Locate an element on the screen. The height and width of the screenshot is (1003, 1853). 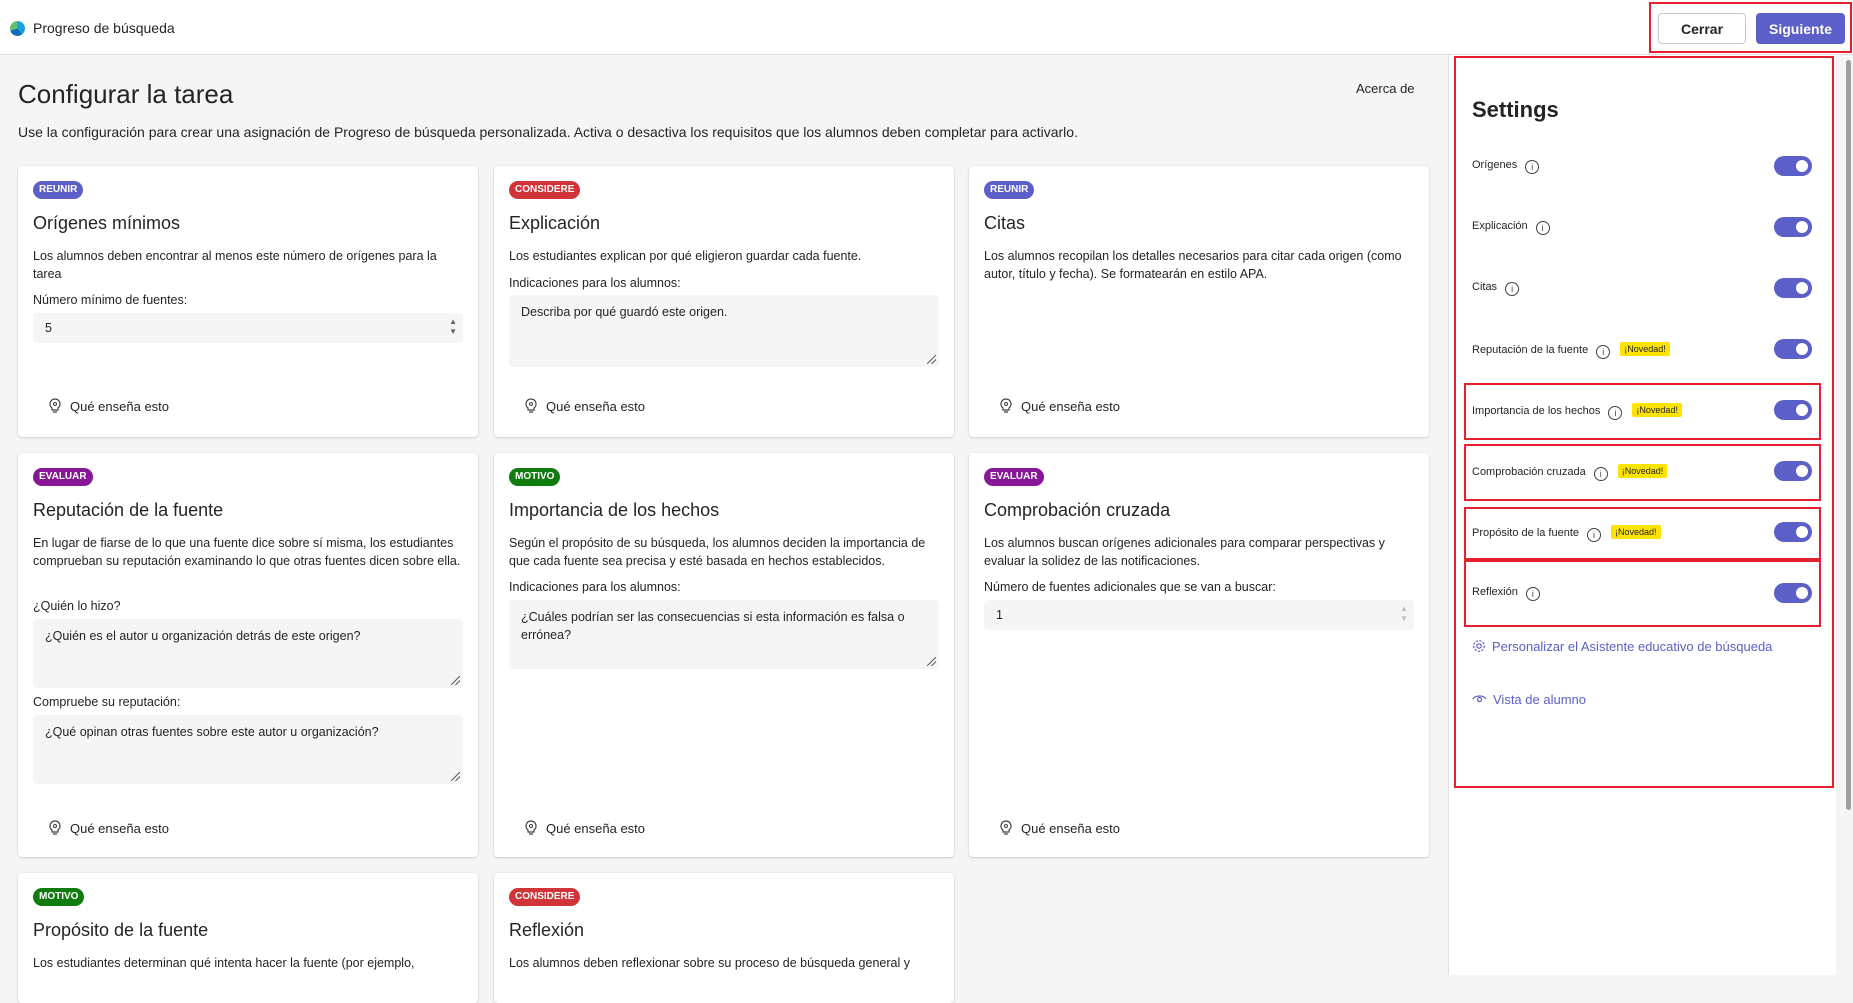
input-value: 1 is located at coordinates (999, 615).